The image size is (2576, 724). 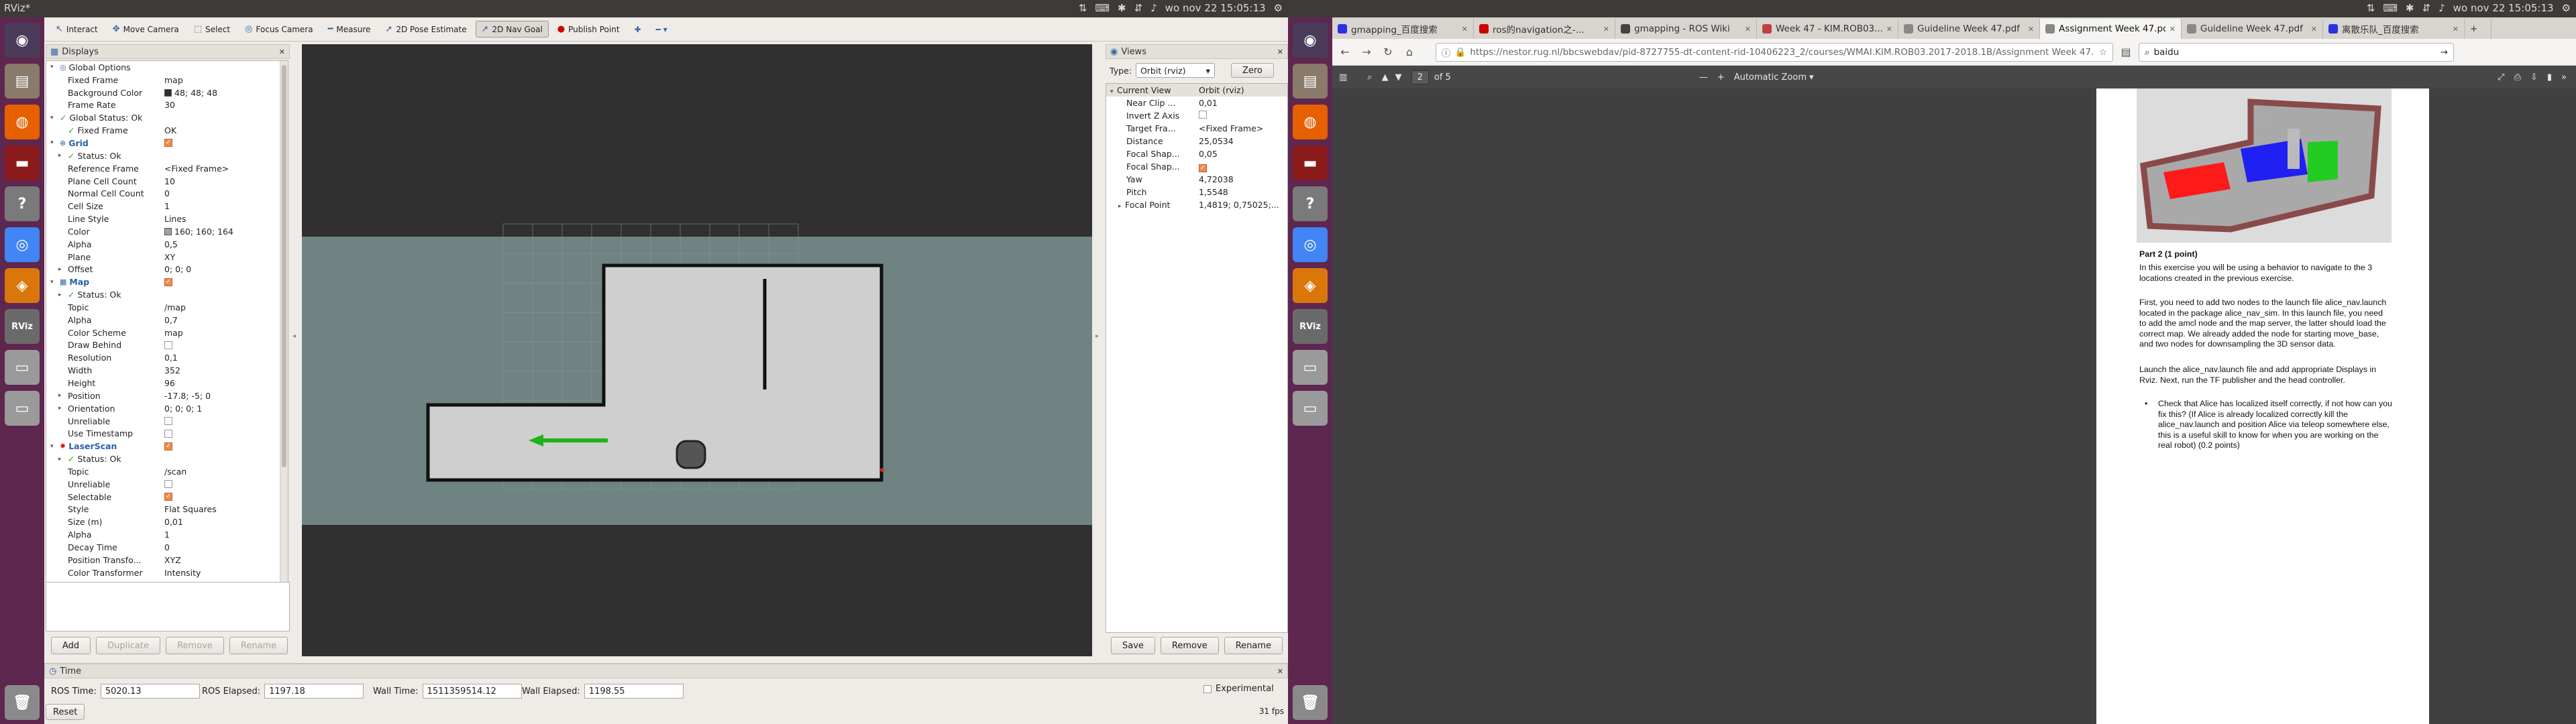 I want to click on display-row: Topic/map, so click(x=167, y=307).